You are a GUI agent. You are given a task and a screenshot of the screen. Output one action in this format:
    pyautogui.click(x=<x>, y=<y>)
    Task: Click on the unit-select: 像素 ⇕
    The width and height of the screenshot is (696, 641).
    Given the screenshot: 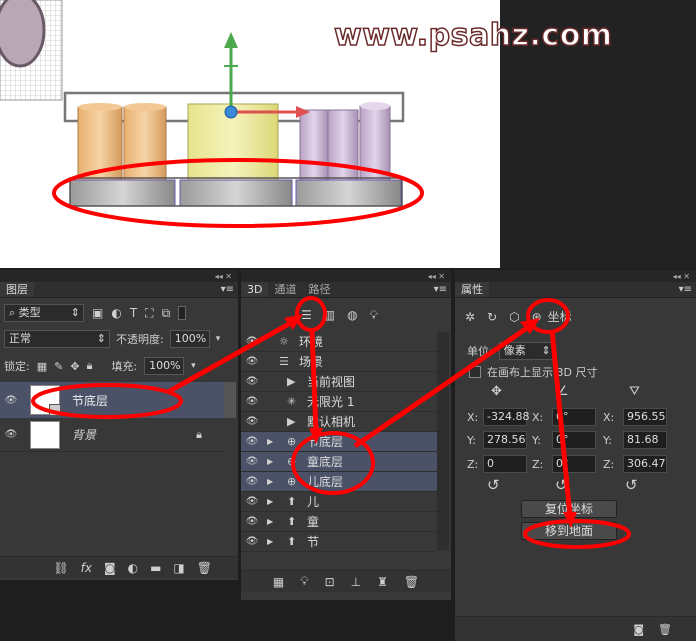 What is the action you would take?
    pyautogui.click(x=526, y=351)
    